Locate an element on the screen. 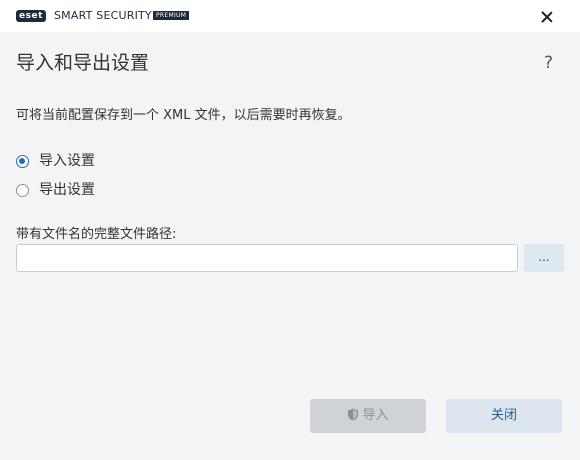  import-button-label: 导入 is located at coordinates (375, 415).